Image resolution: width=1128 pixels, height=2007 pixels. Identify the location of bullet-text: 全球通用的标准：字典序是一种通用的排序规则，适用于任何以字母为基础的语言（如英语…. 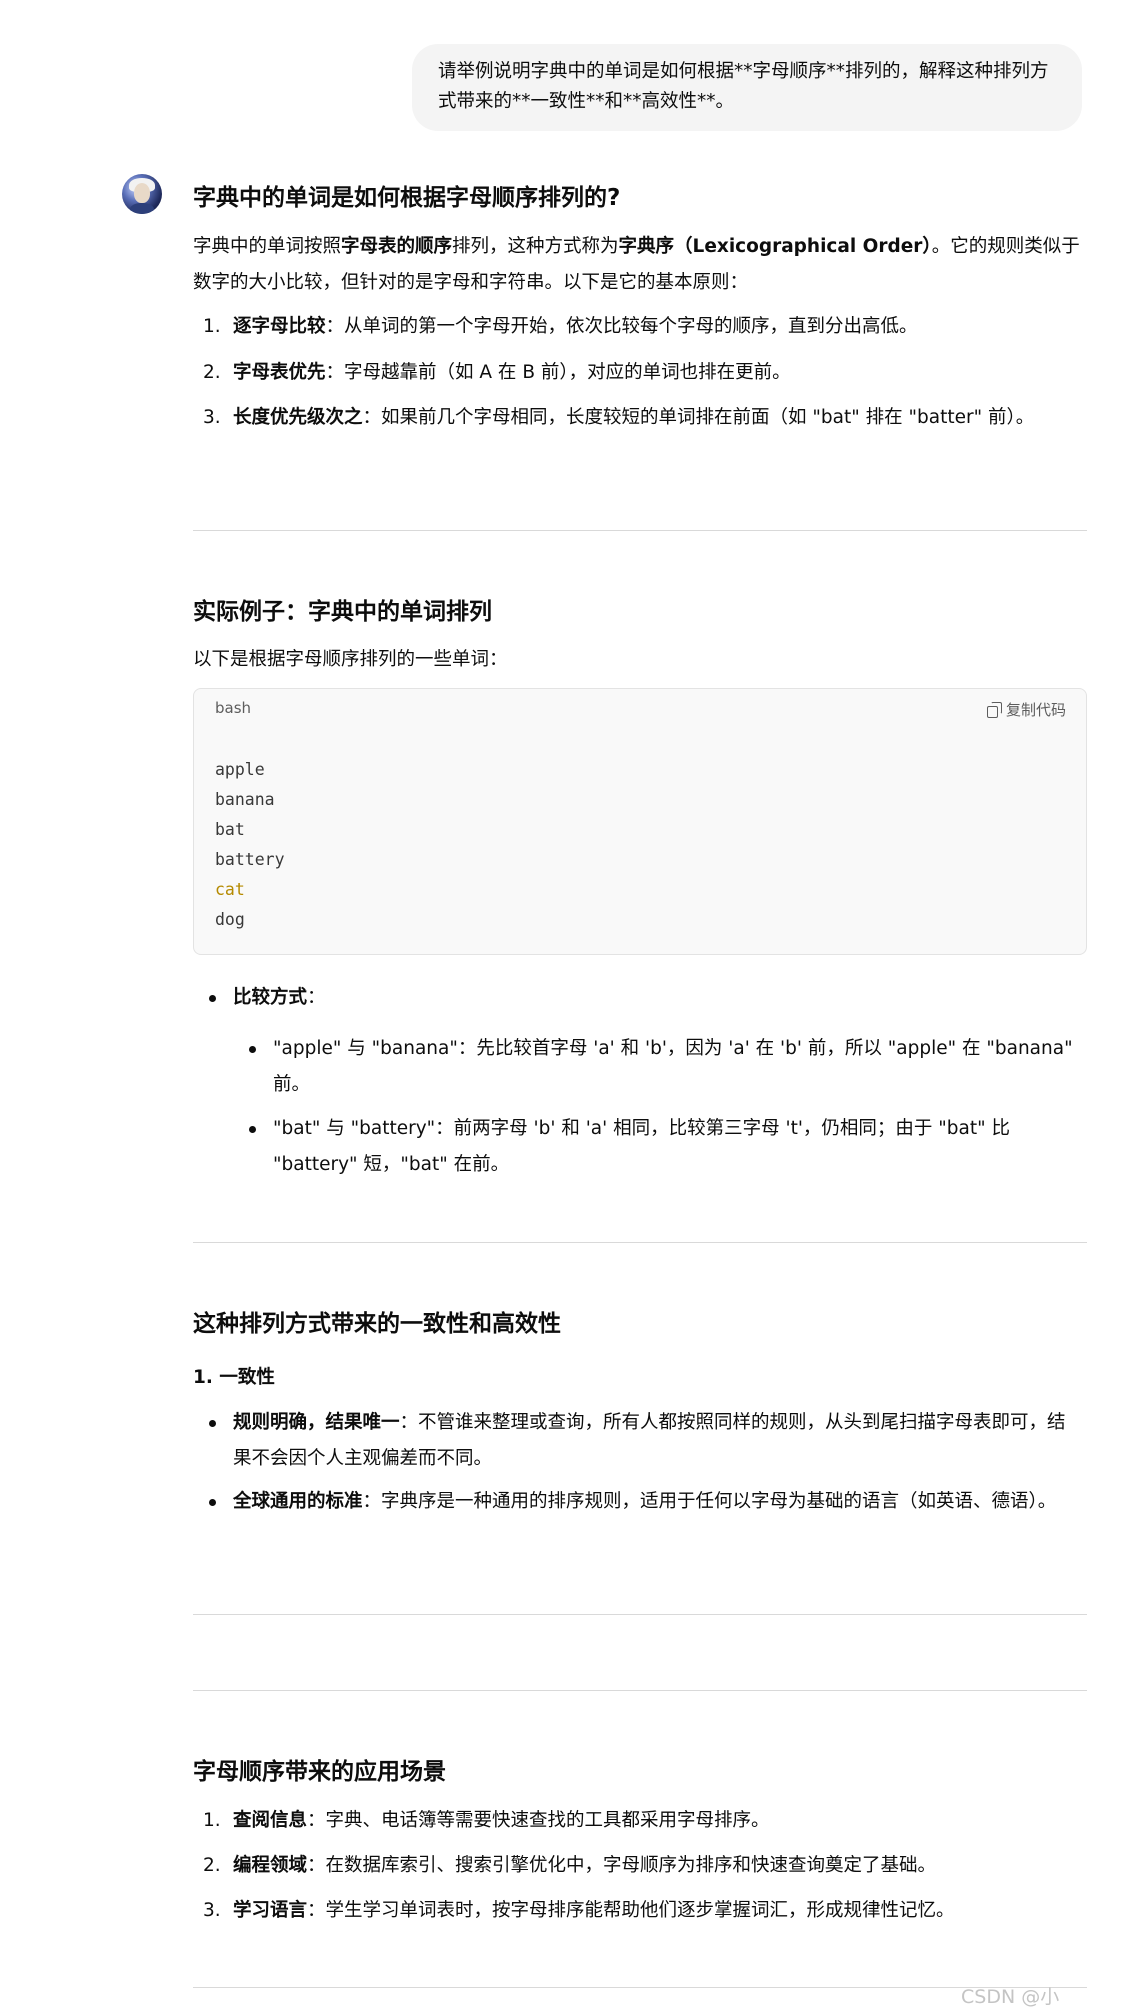
(658, 1502).